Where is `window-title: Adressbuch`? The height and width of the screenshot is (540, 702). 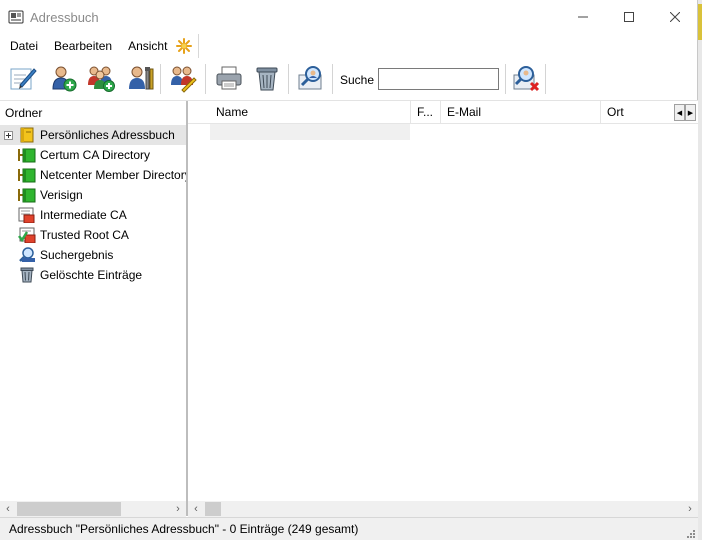 window-title: Adressbuch is located at coordinates (64, 17).